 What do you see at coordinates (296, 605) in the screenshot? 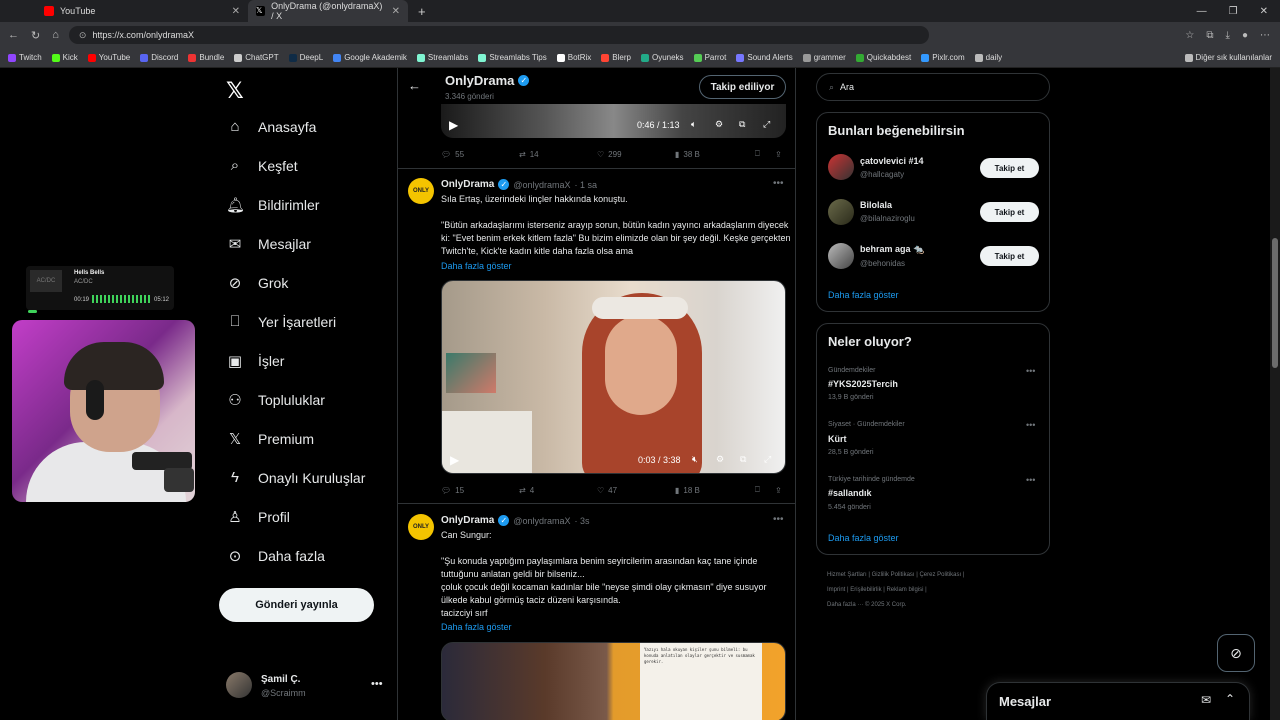
I see `post-button: Gönderi yayınla` at bounding box center [296, 605].